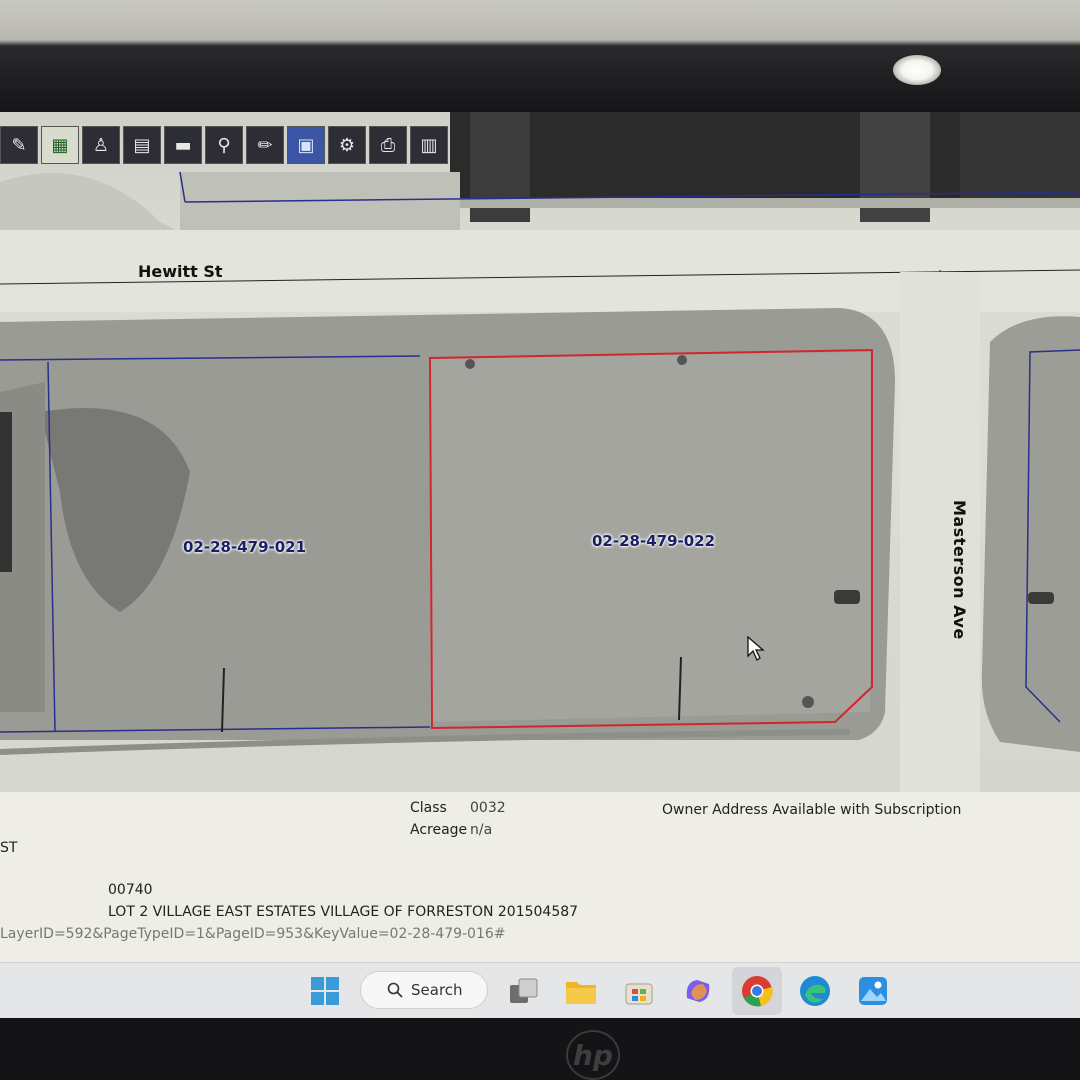 The image size is (1080, 1080). I want to click on class-label: Class, so click(428, 808).